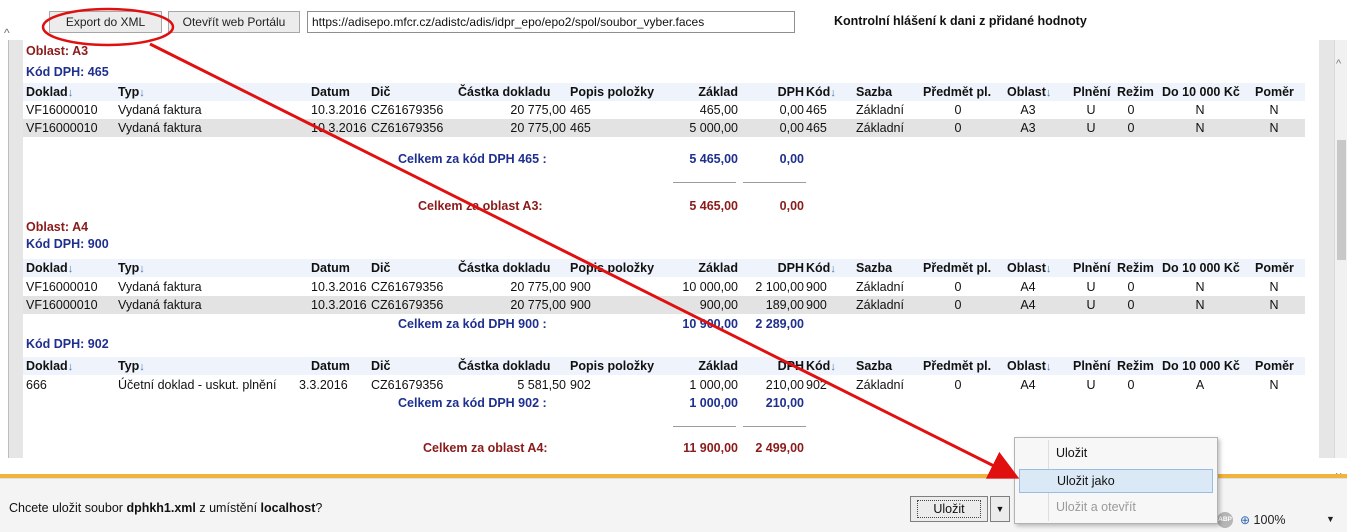 This screenshot has width=1347, height=532. What do you see at coordinates (779, 287) in the screenshot?
I see `cell-dph: 2 100,00` at bounding box center [779, 287].